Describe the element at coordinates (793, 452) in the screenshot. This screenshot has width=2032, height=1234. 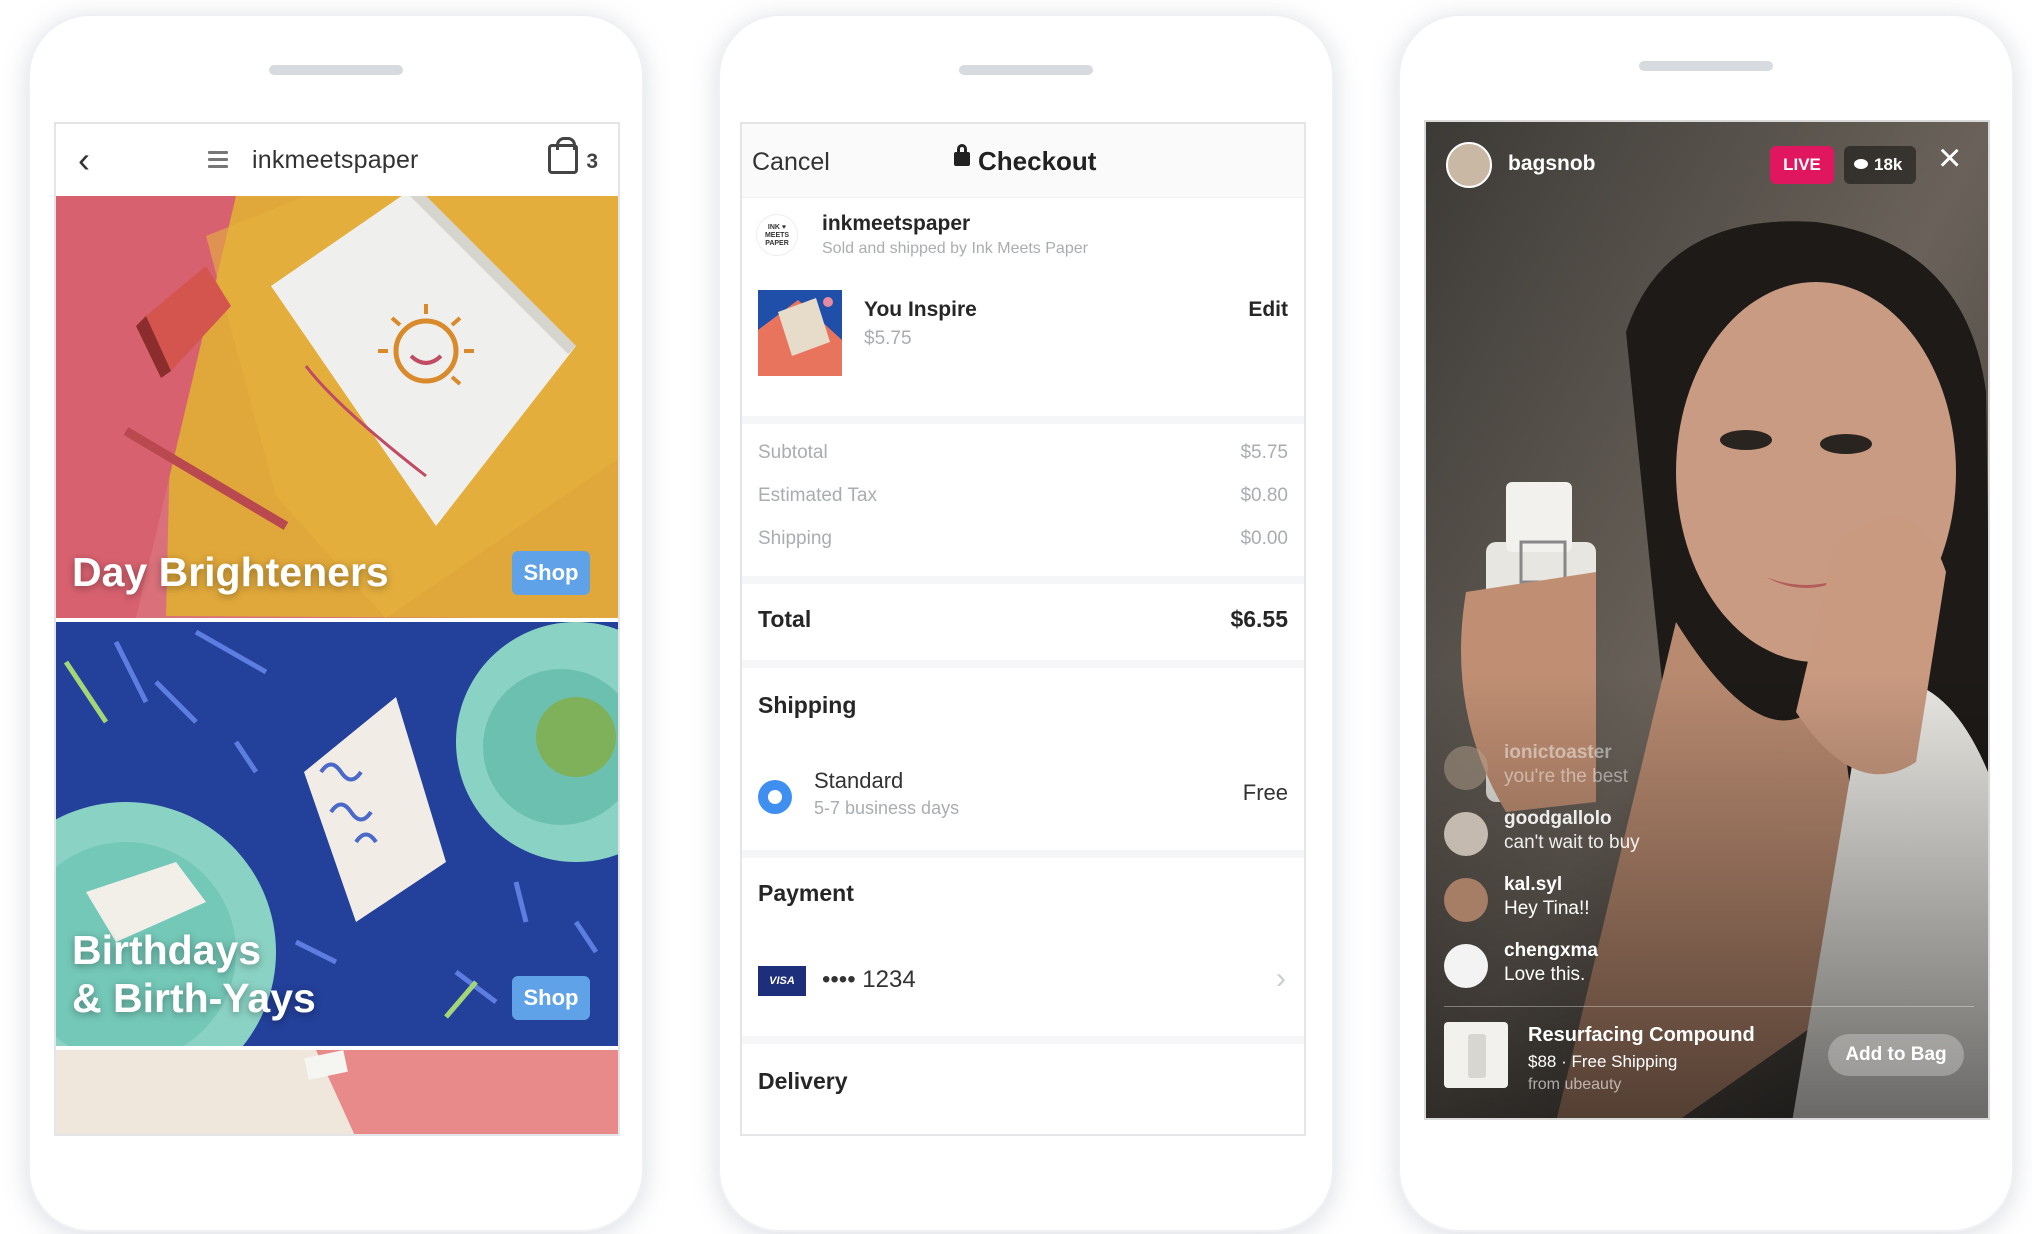
I see `summary-label: Subtotal` at that location.